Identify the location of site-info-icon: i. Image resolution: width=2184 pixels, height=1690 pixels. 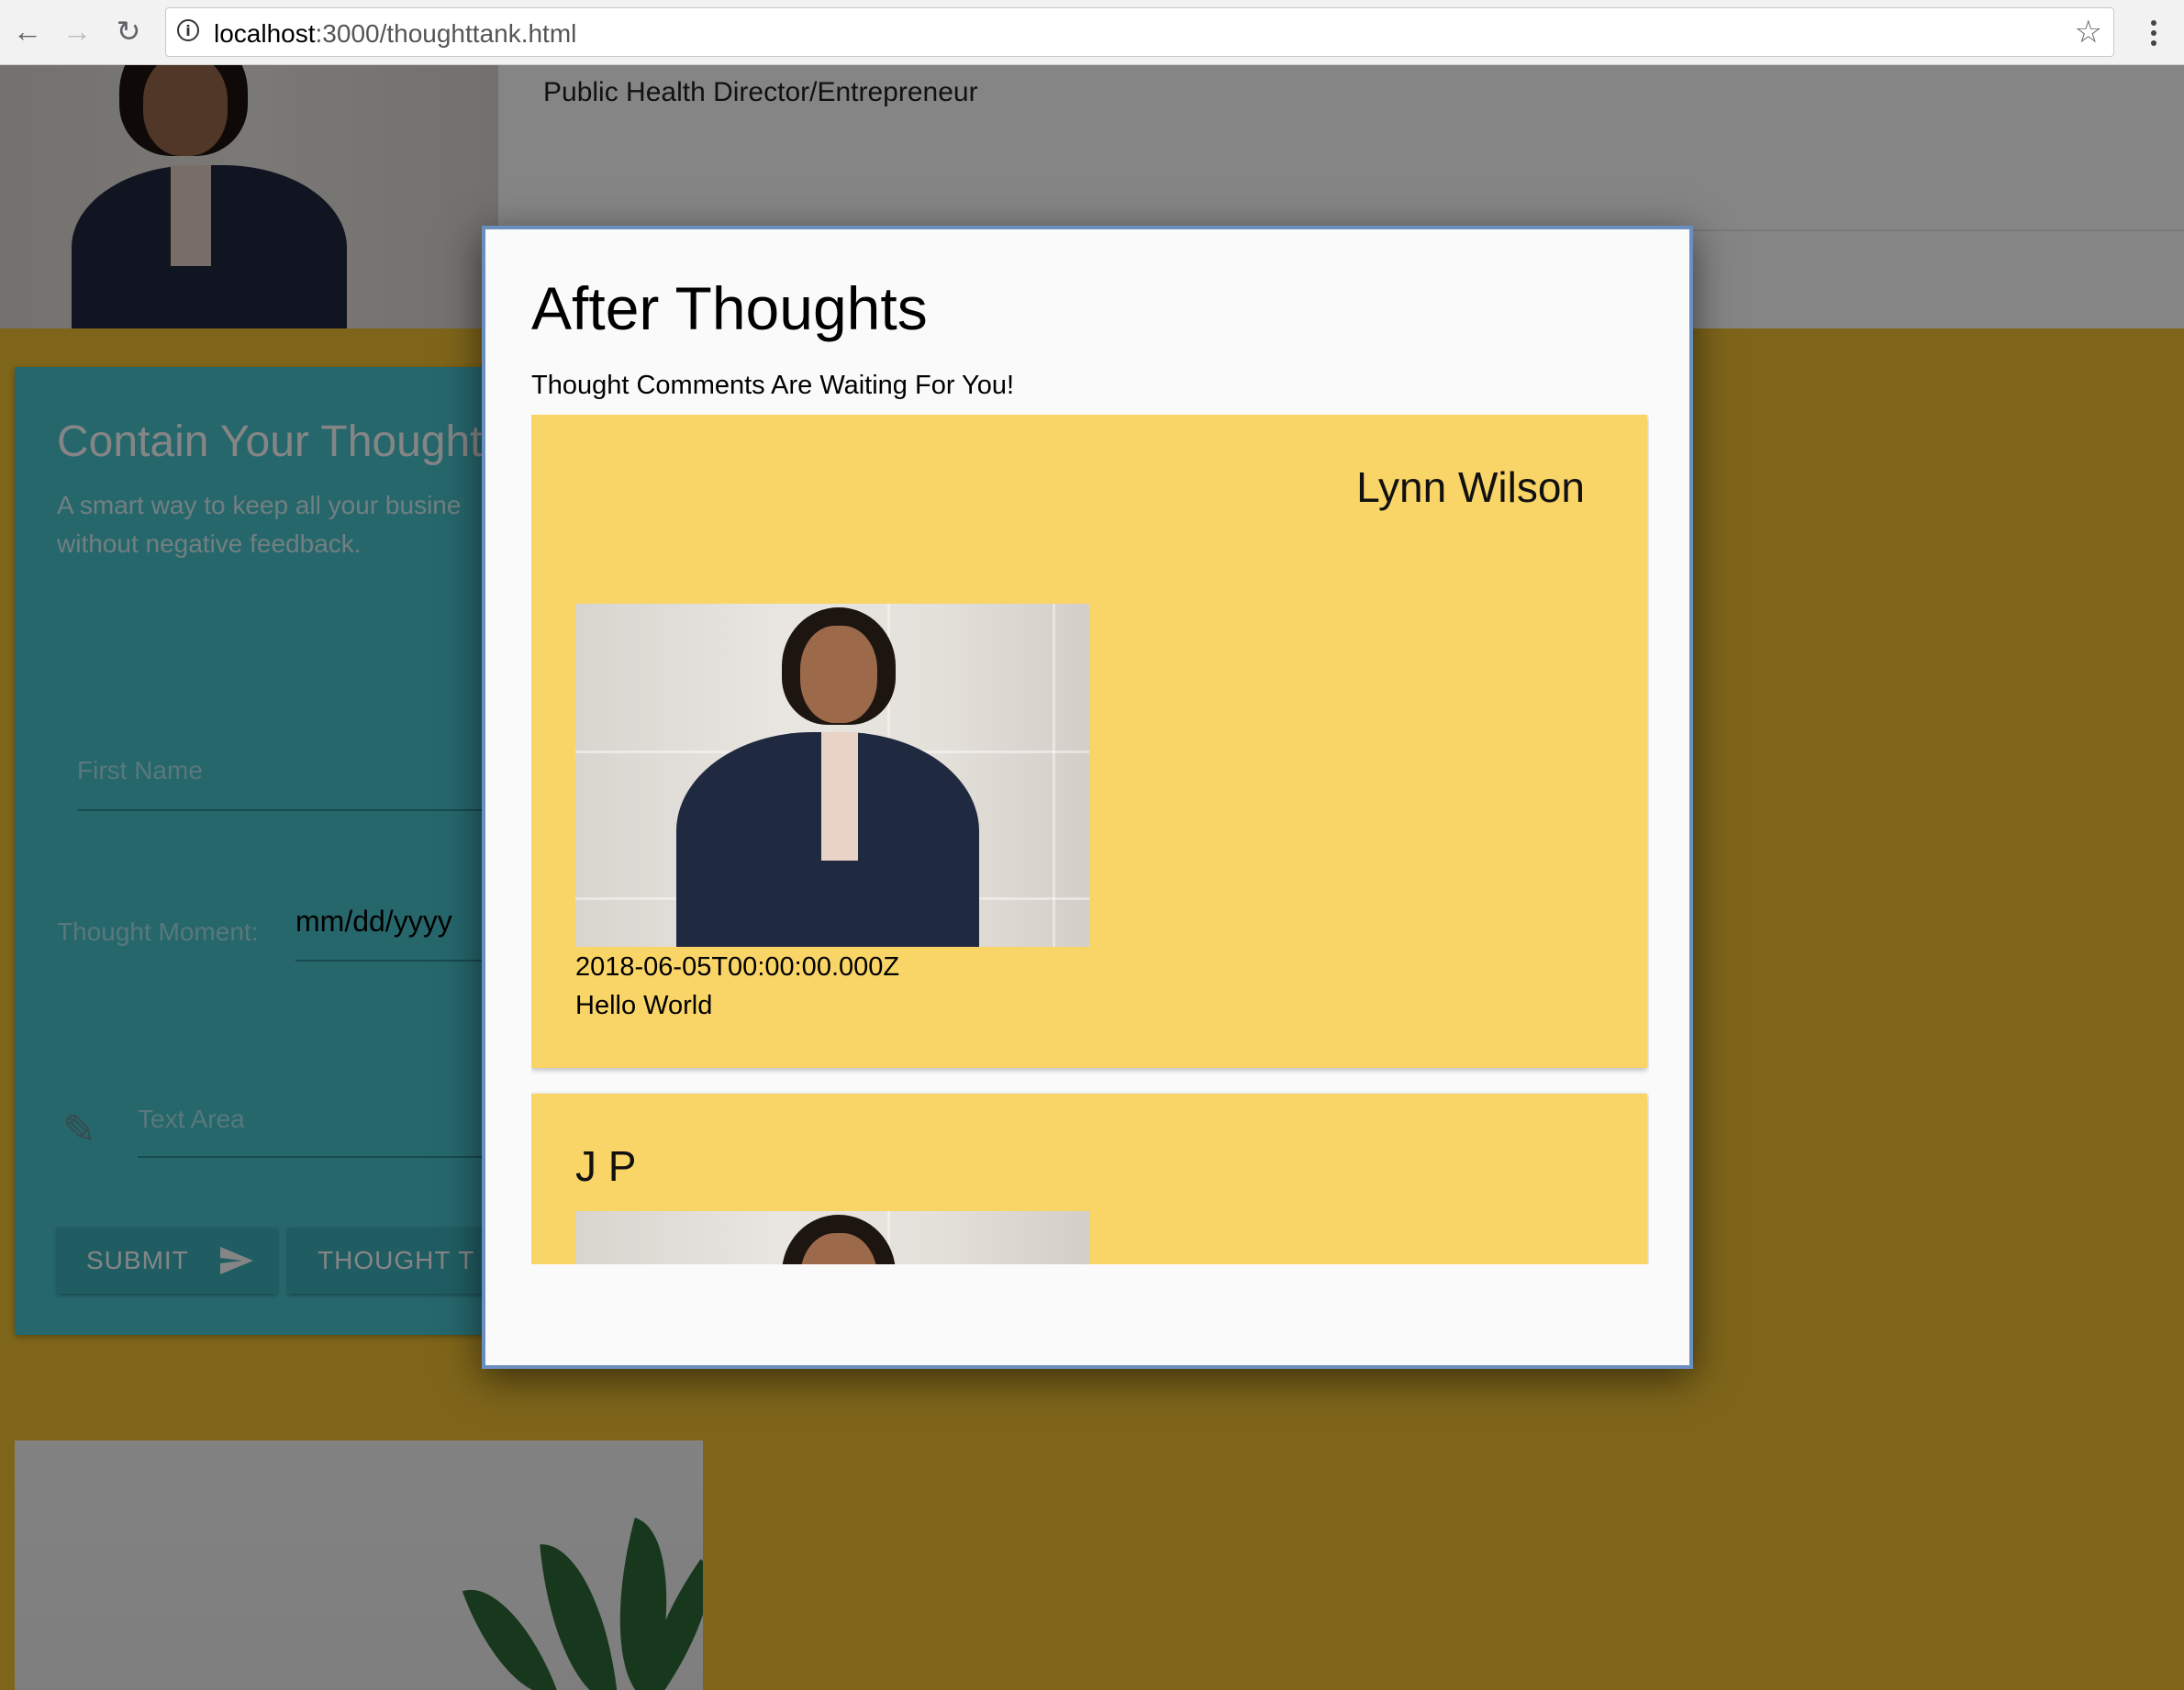
(188, 30).